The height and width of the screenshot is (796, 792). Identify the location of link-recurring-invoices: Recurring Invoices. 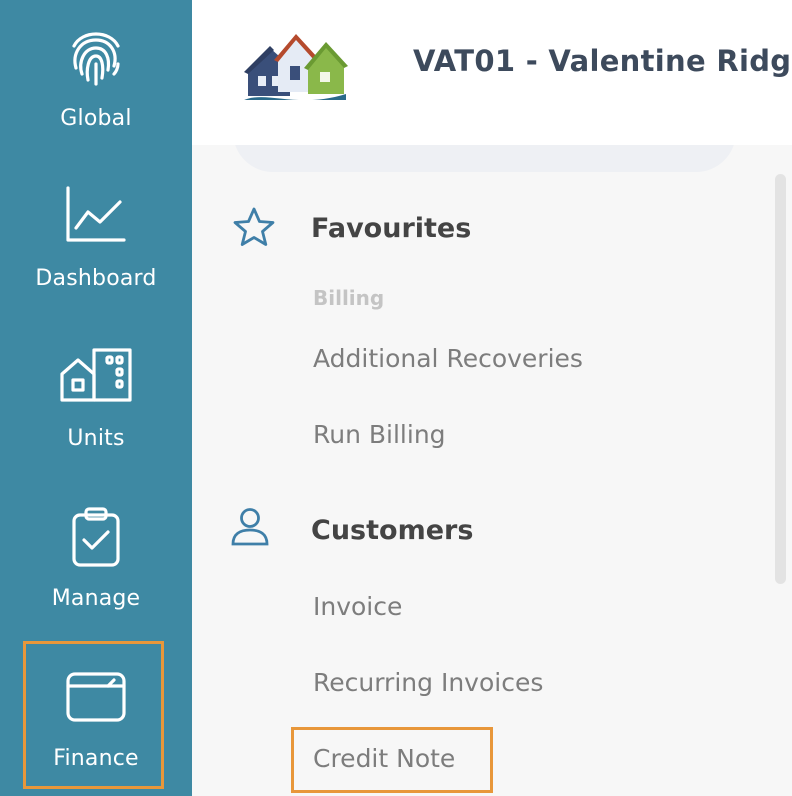
(428, 682).